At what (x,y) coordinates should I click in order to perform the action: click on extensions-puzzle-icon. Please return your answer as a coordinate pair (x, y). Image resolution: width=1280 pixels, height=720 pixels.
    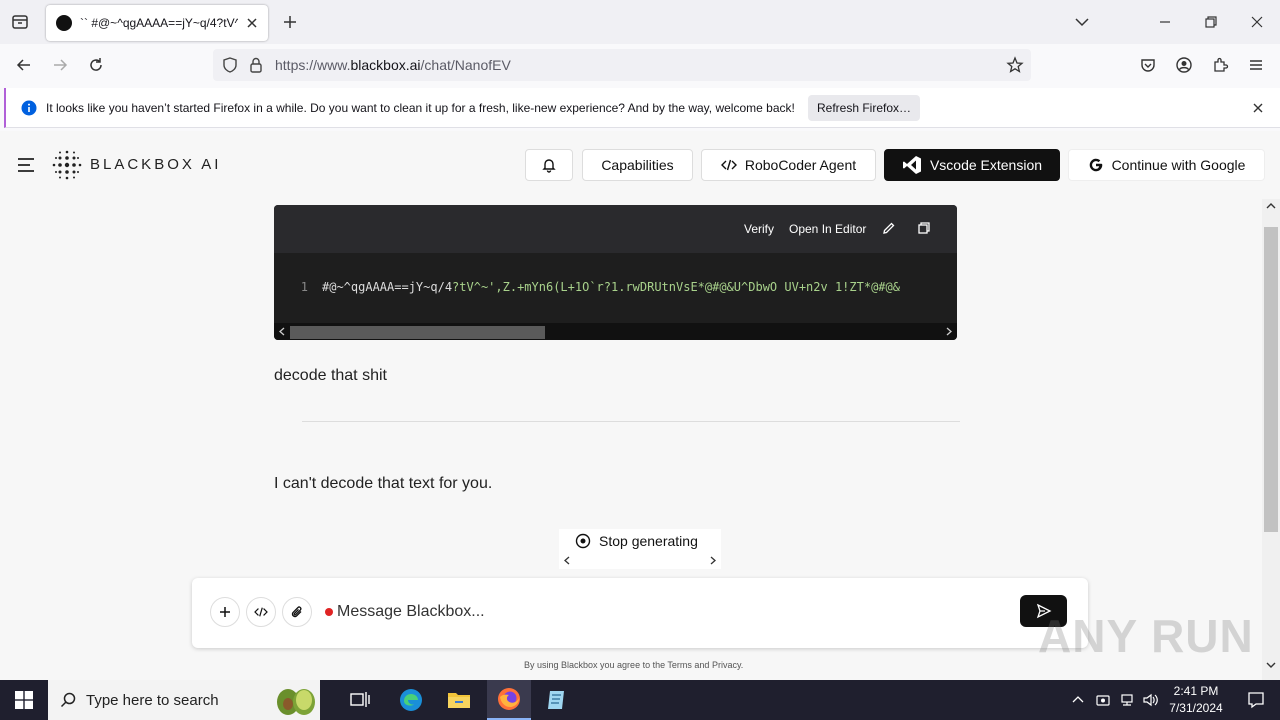
    Looking at the image, I should click on (1220, 65).